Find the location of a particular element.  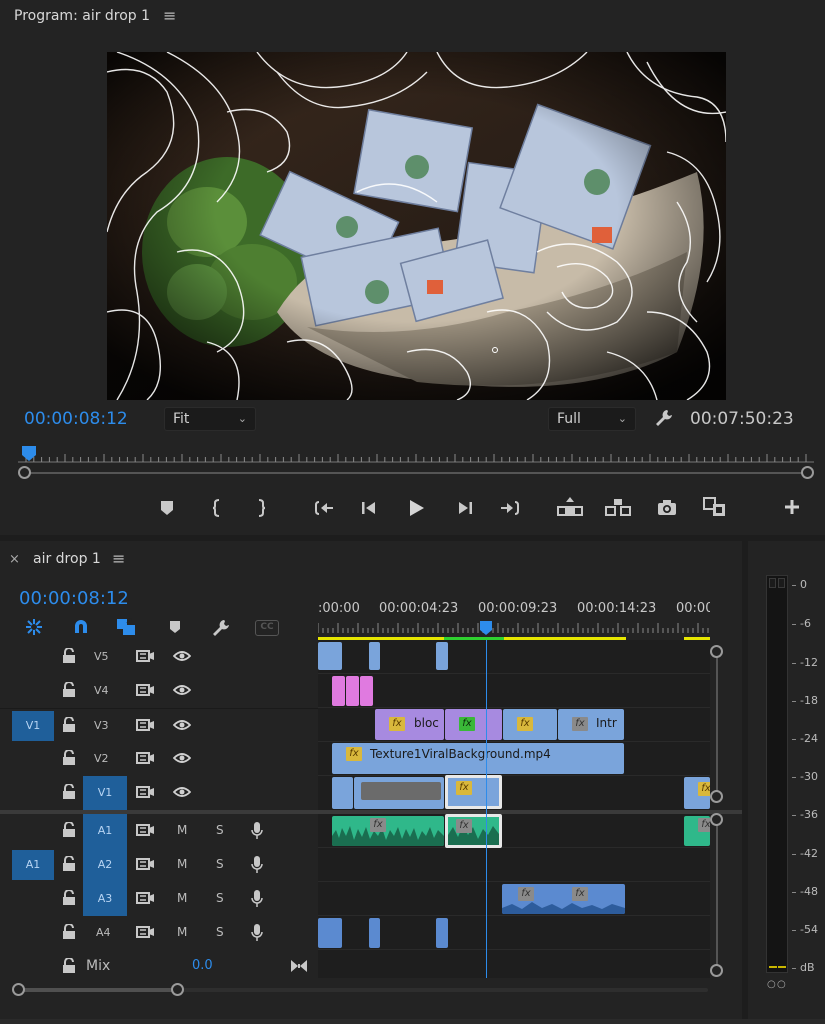

track-label: V5 is located at coordinates (101, 656).